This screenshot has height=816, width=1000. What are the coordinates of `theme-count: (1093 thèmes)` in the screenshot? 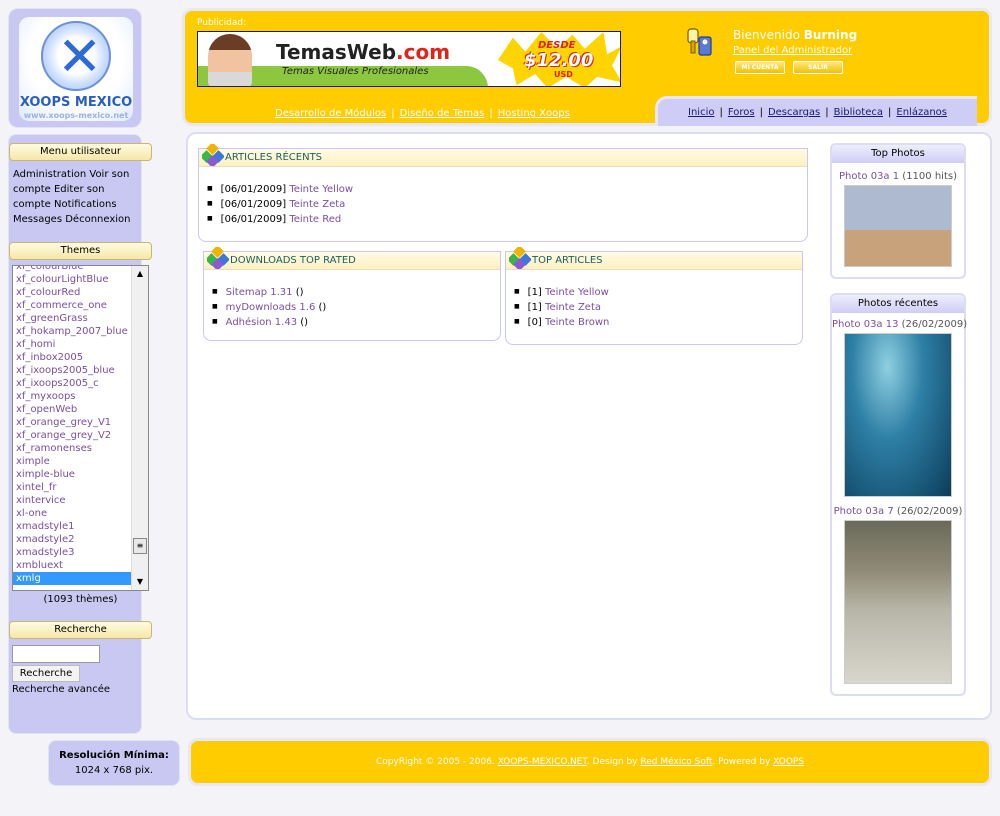 It's located at (80, 599).